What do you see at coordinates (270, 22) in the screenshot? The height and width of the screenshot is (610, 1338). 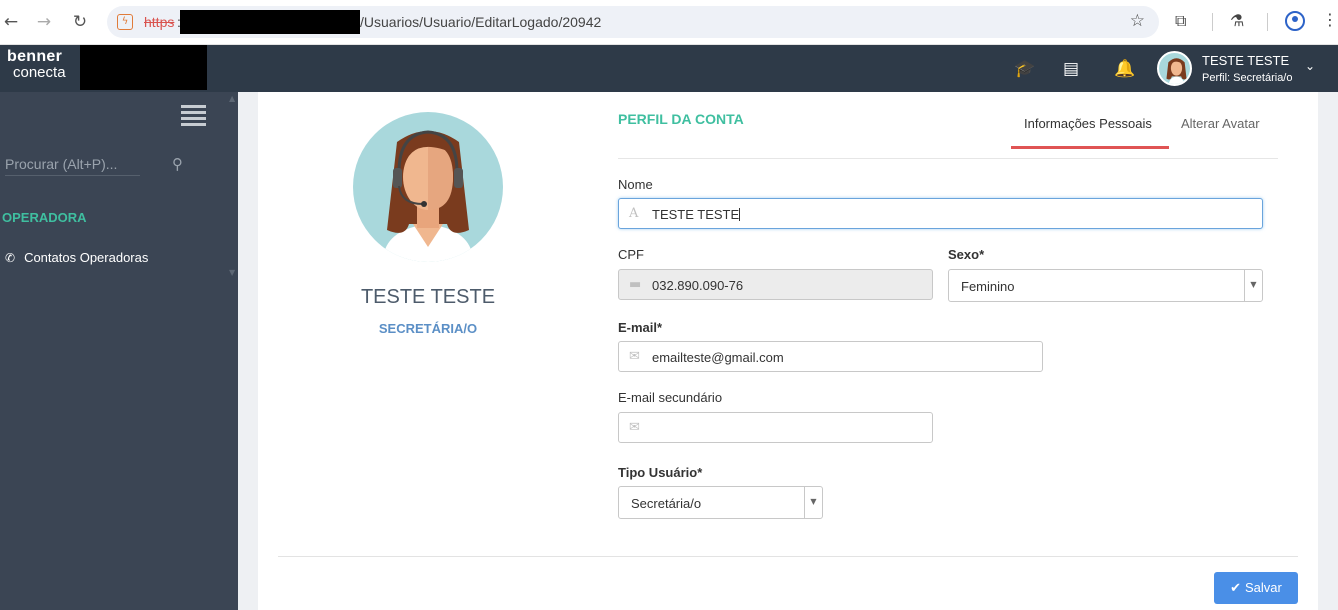 I see `redacted-host` at bounding box center [270, 22].